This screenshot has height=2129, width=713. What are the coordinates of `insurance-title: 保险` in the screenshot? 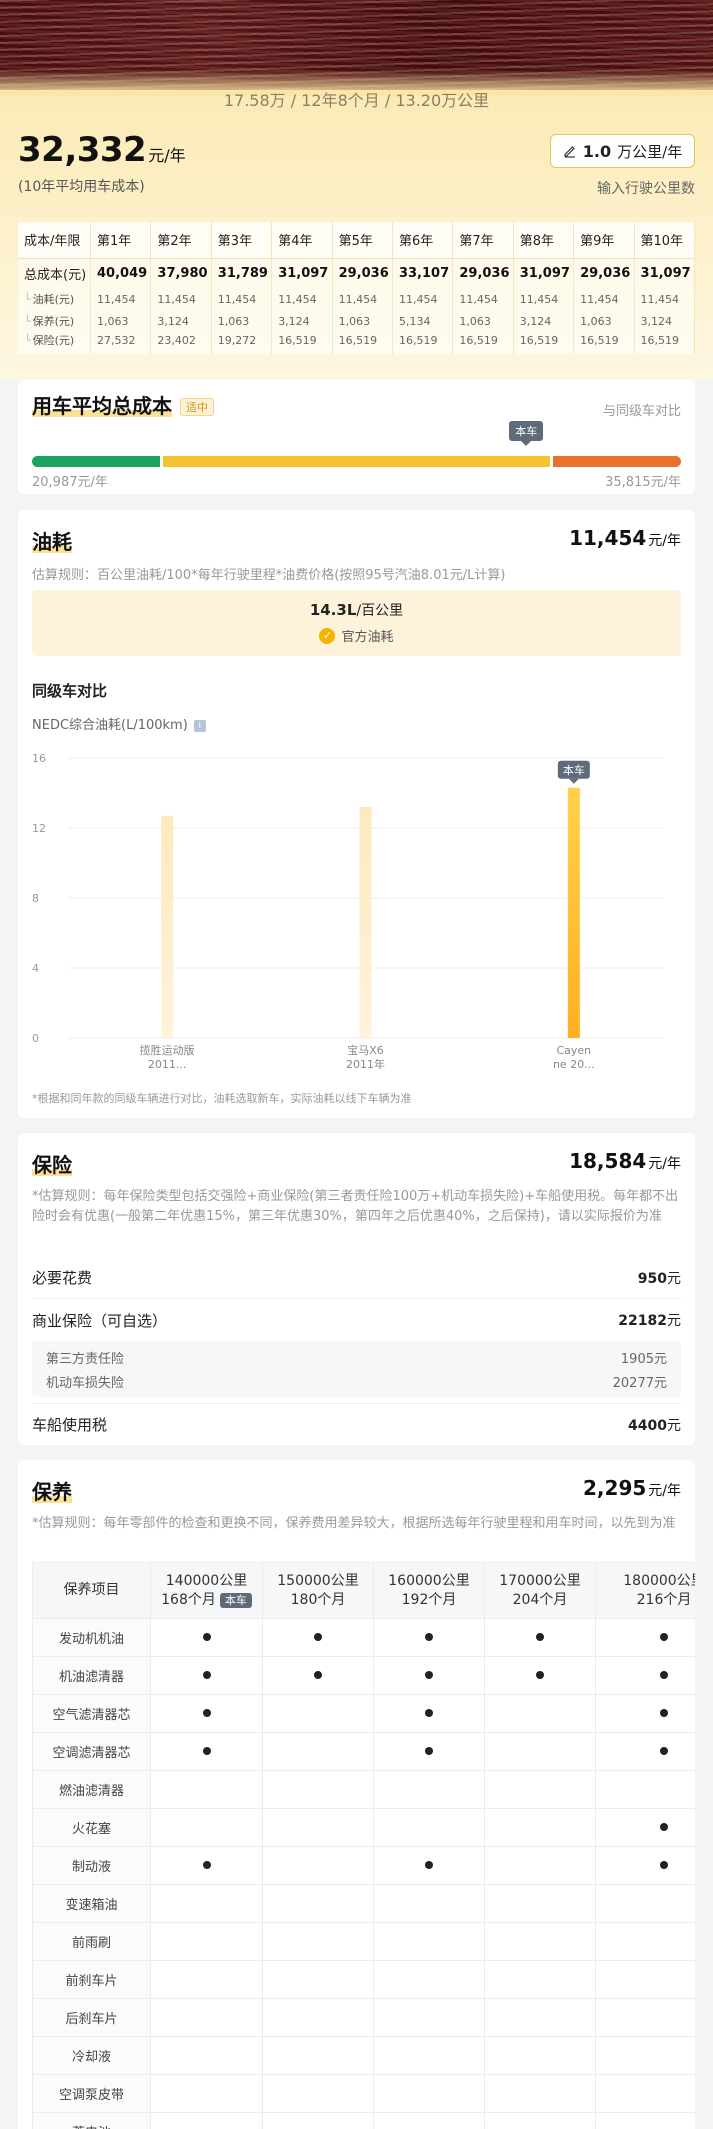 It's located at (52, 1165).